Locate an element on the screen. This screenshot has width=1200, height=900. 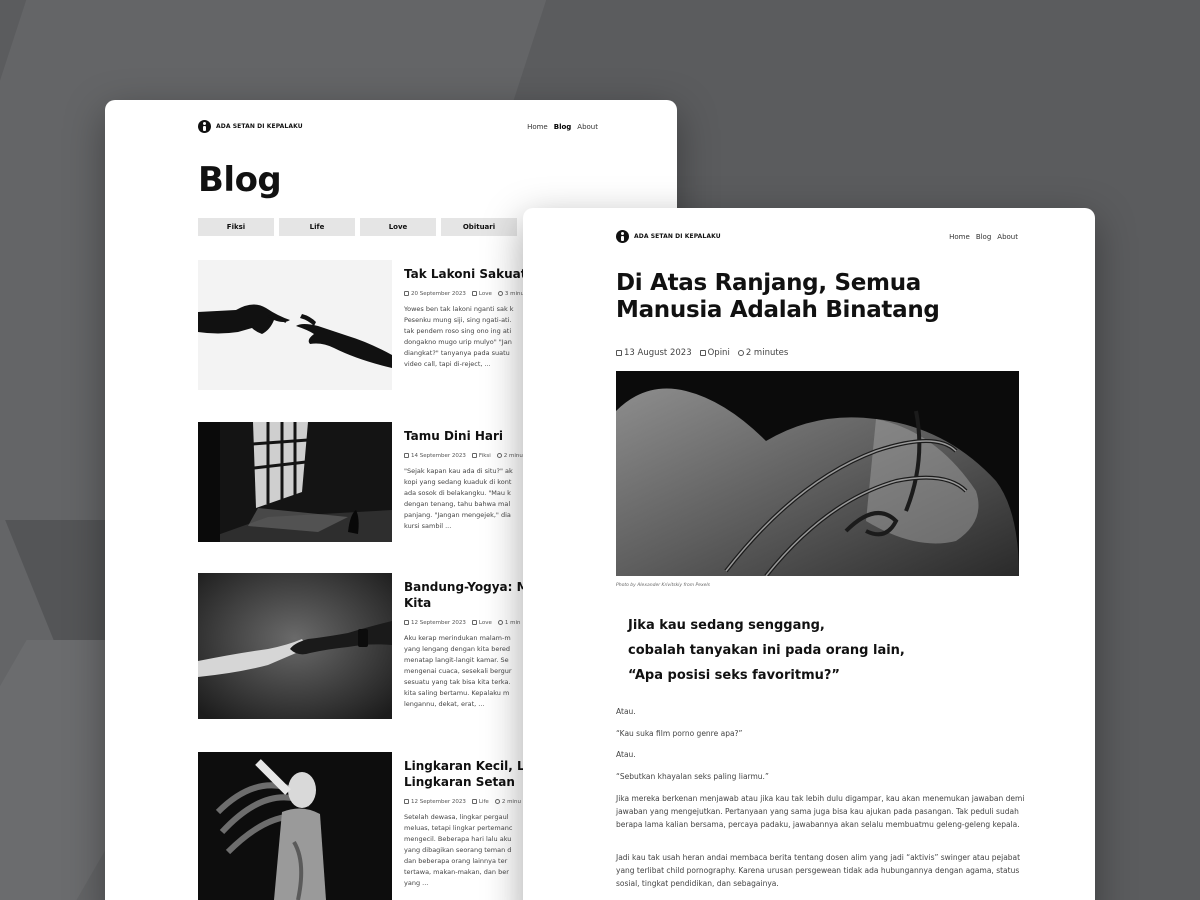
motion-blur-figure-image is located at coordinates (295, 826).